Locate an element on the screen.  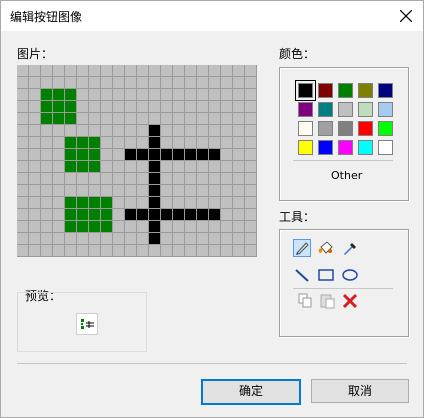
close-button is located at coordinates (406, 16).